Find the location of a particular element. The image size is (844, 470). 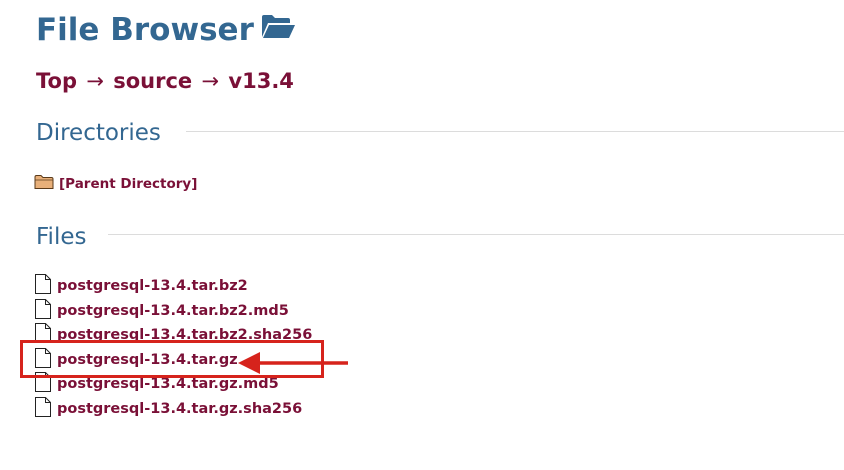

folder-icon is located at coordinates (44, 184).